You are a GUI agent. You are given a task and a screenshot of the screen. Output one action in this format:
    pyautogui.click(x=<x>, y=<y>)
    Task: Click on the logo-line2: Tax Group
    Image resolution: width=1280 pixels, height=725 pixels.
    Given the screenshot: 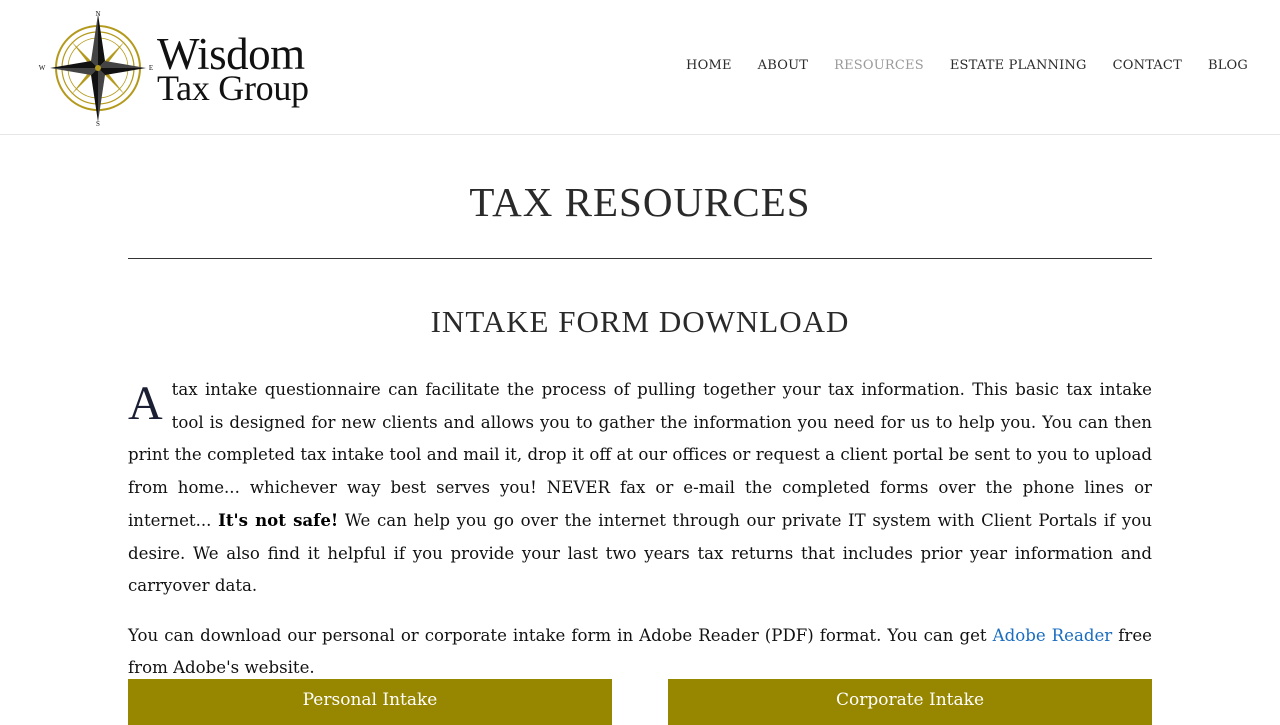 What is the action you would take?
    pyautogui.click(x=233, y=88)
    